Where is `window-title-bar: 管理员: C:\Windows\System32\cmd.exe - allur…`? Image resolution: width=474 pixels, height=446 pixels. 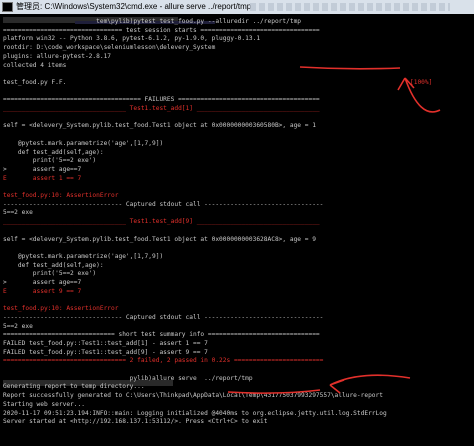
window-title-bar: 管理员: C:\Windows\System32\cmd.exe - allur… is located at coordinates (237, 7).